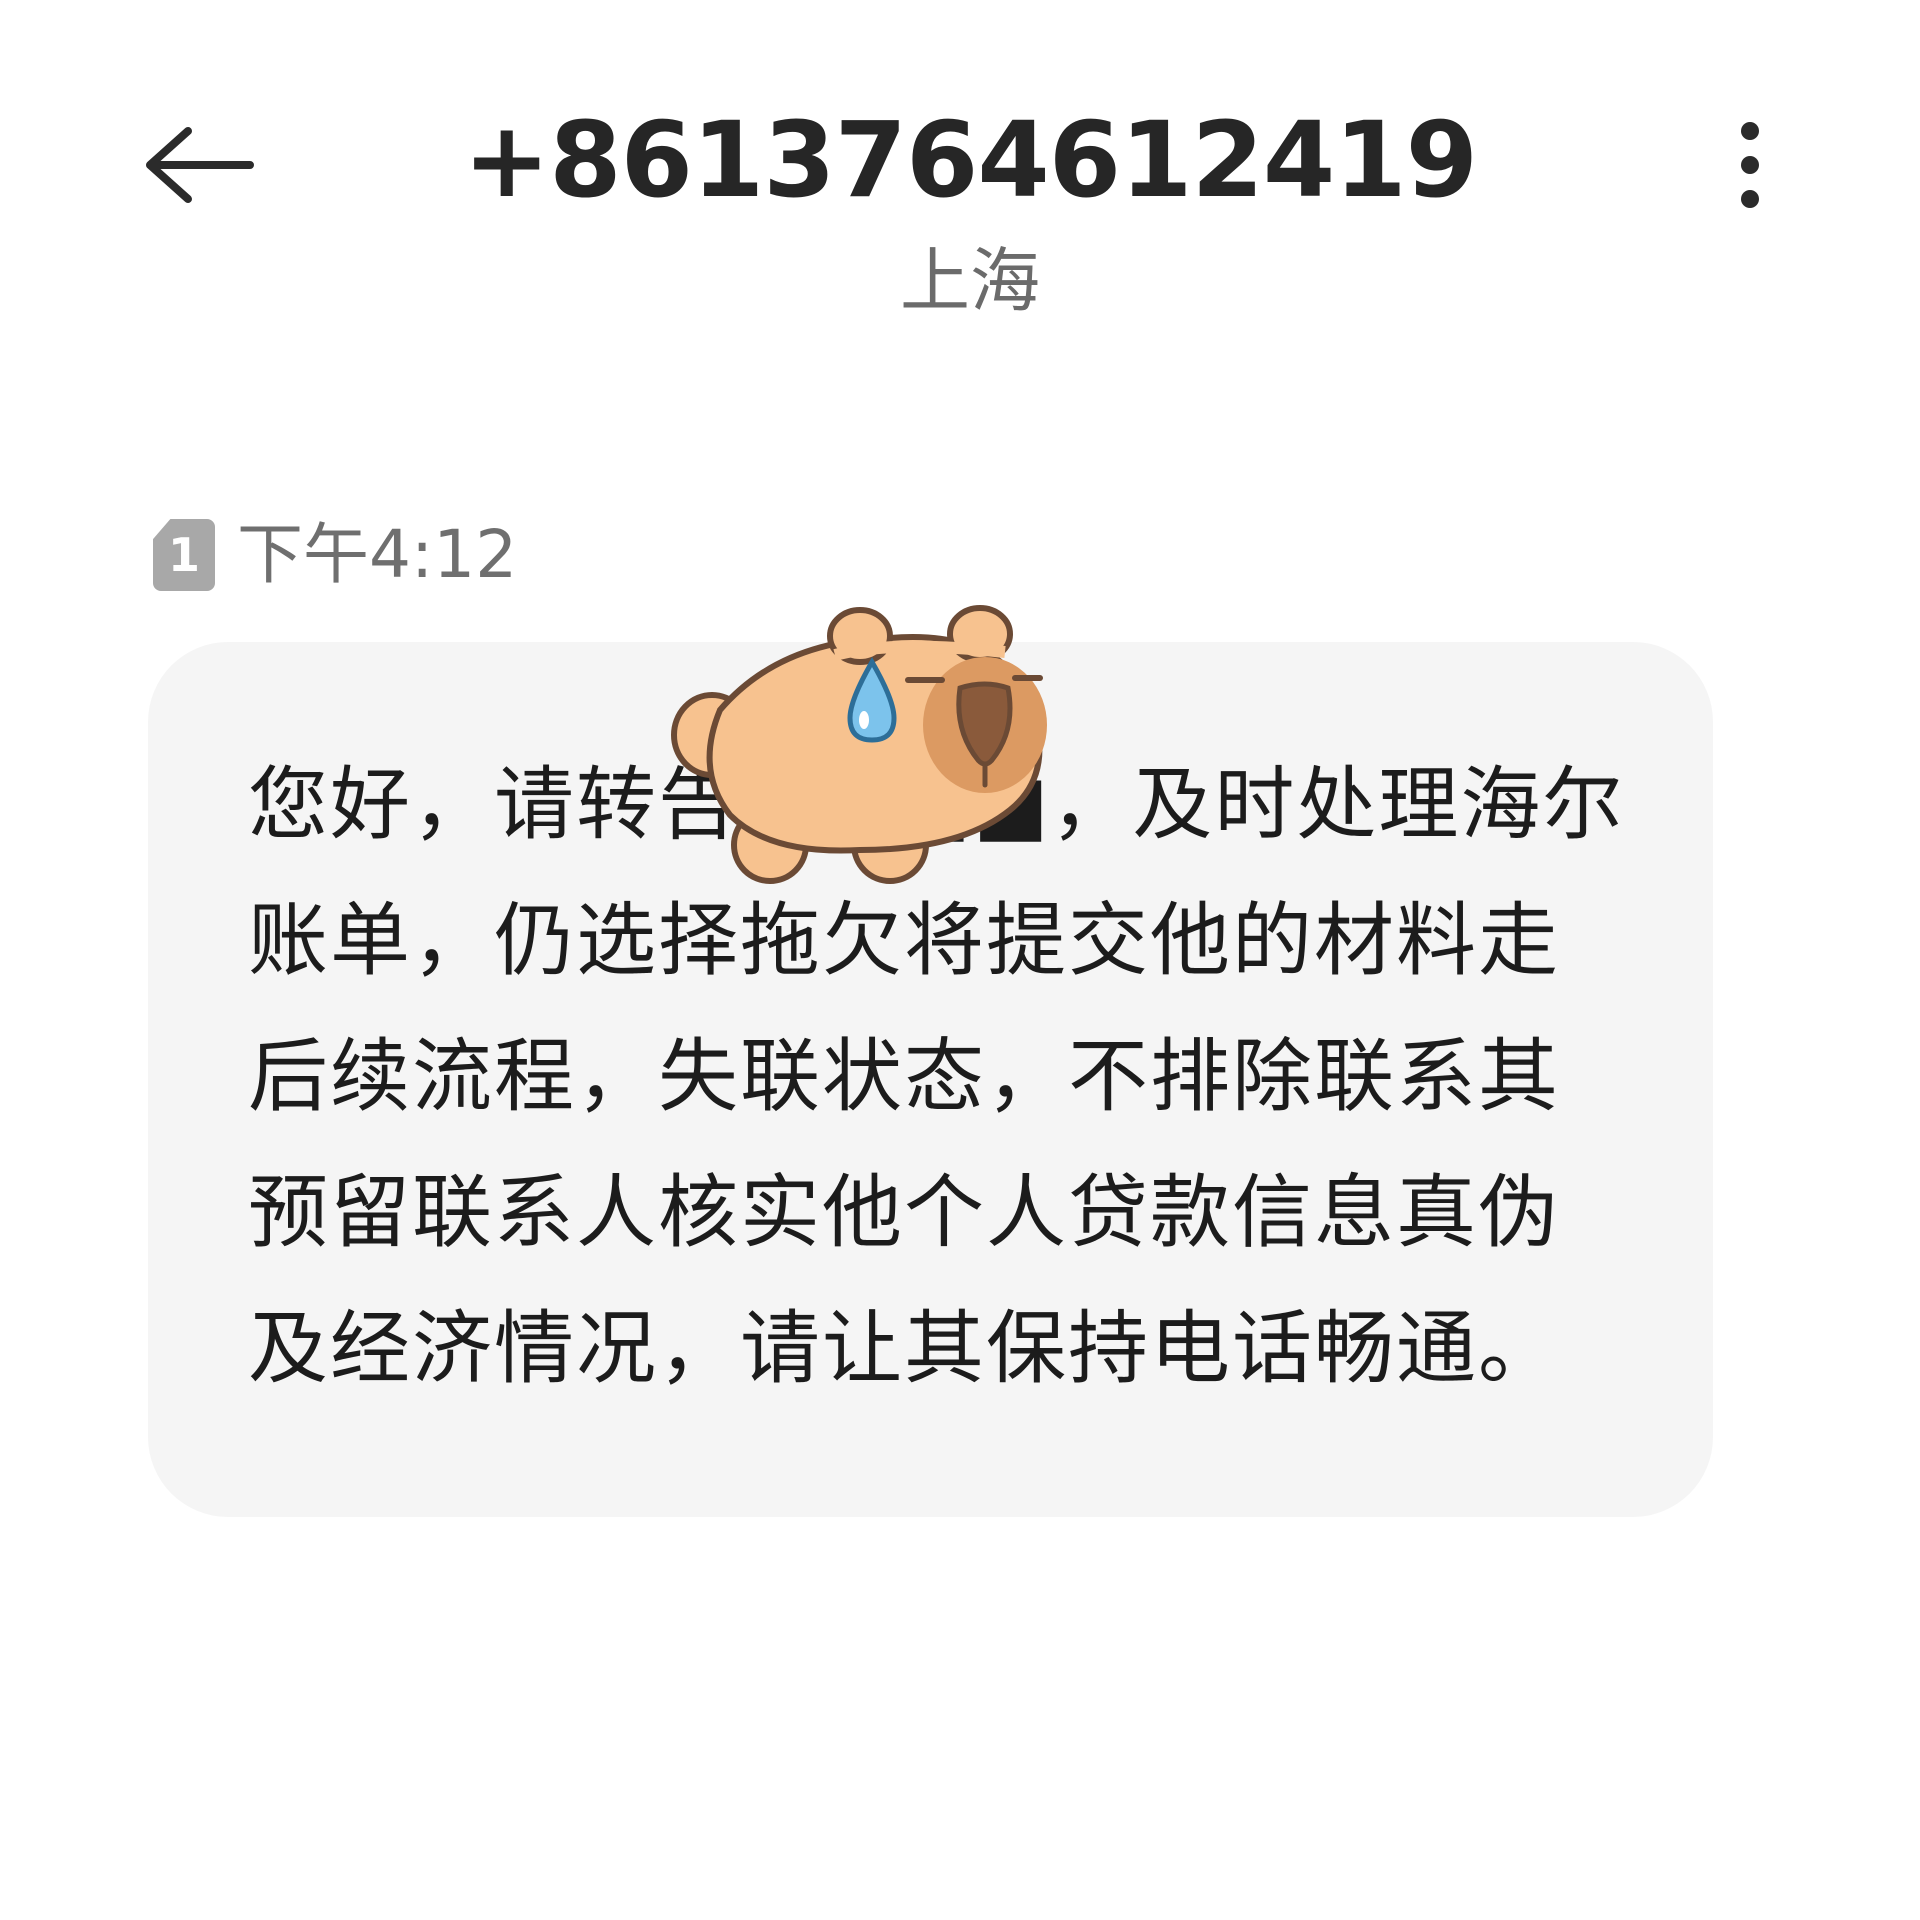 The image size is (1920, 1920). I want to click on message-meta: 1 下午4:12, so click(335, 555).